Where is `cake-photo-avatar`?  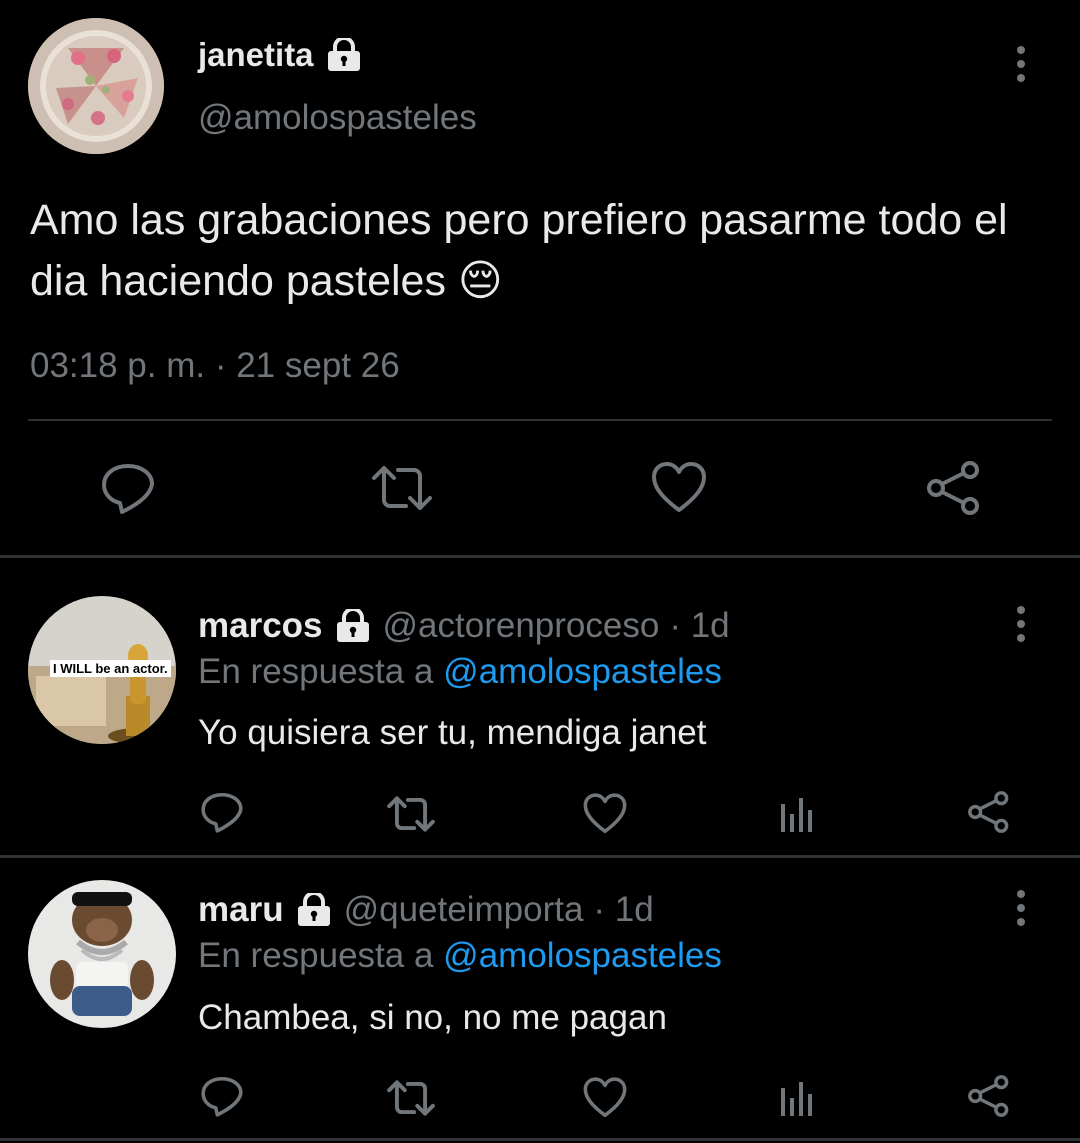 cake-photo-avatar is located at coordinates (96, 86).